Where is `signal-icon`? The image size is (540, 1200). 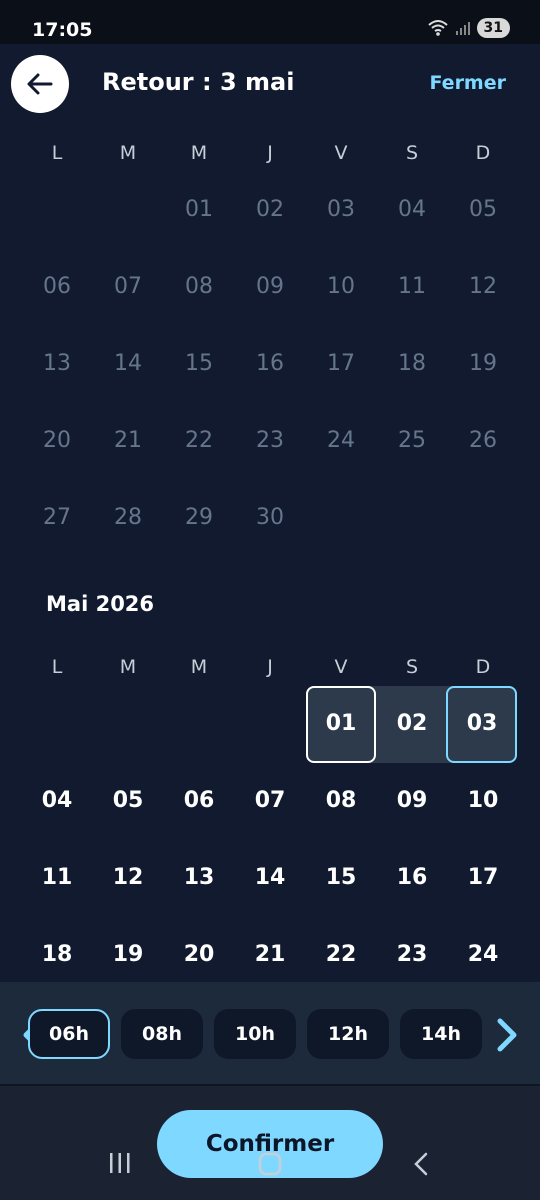 signal-icon is located at coordinates (462, 28).